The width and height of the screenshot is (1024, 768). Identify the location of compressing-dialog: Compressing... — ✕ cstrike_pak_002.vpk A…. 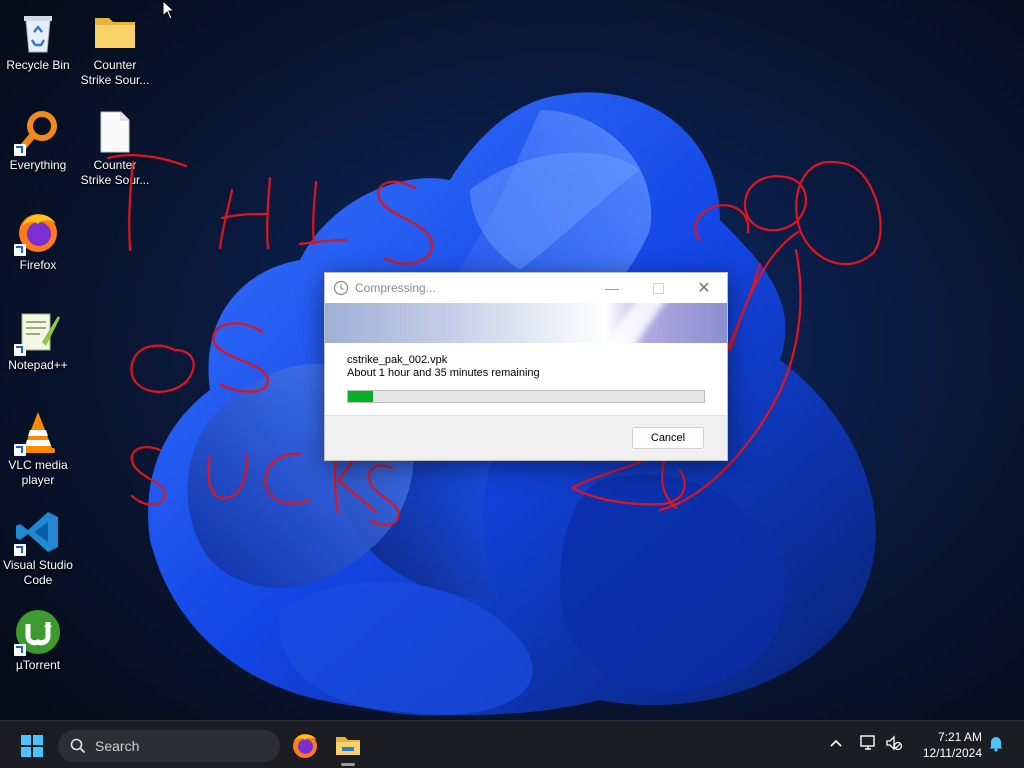
(526, 366).